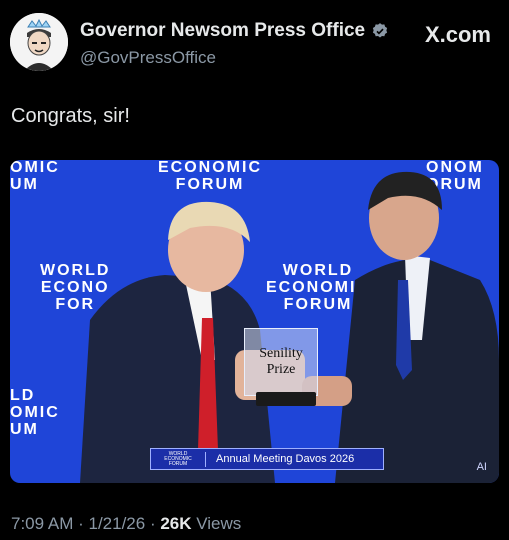 This screenshot has height=540, width=509. What do you see at coordinates (481, 467) in the screenshot?
I see `ai-label: AI` at bounding box center [481, 467].